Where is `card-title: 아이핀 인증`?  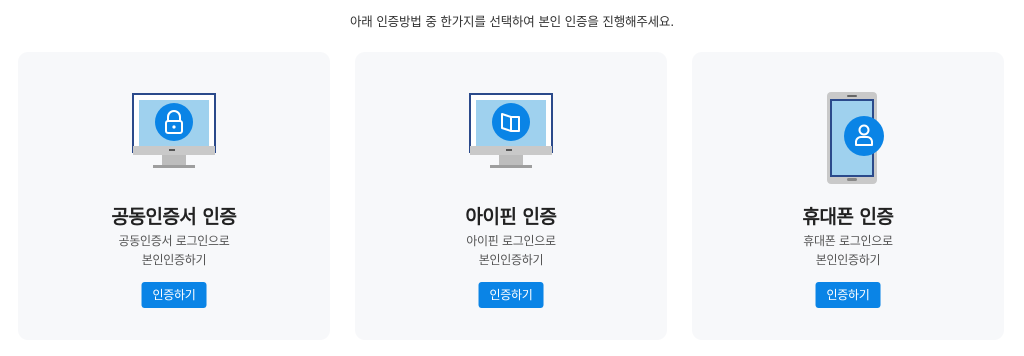
card-title: 아이핀 인증 is located at coordinates (511, 217).